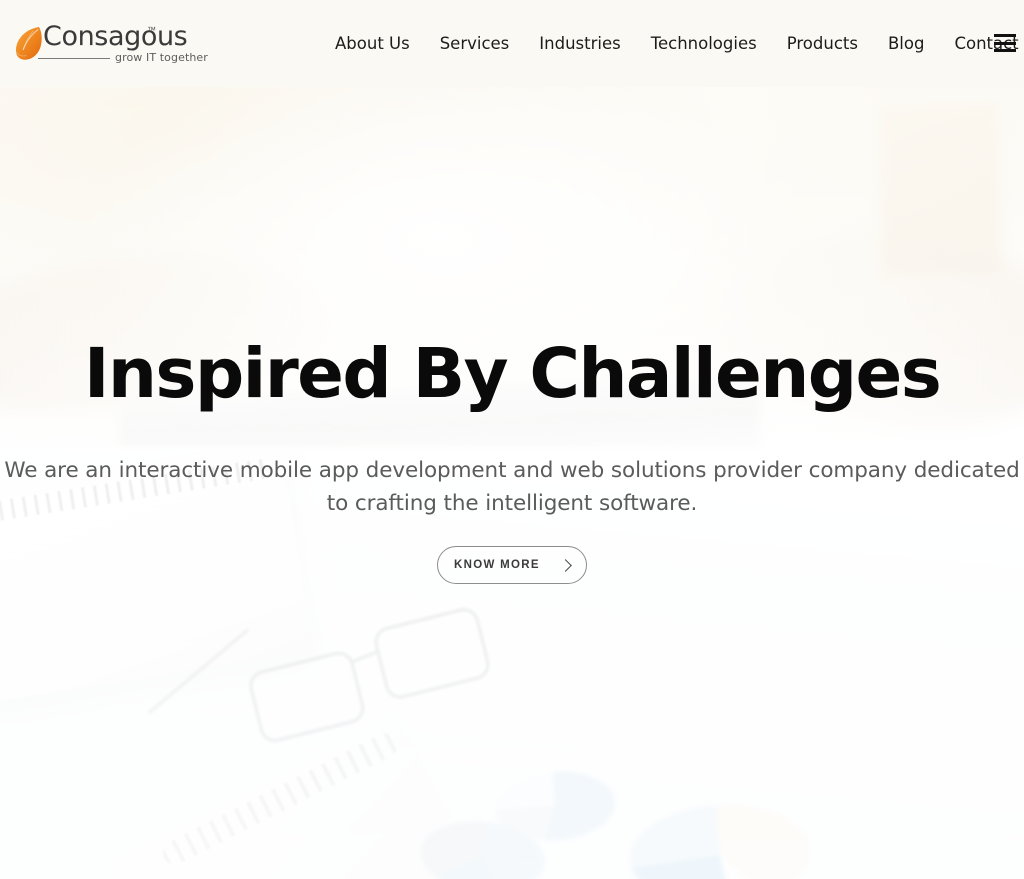 This screenshot has width=1024, height=879. I want to click on know-more-button: KNOW MORE, so click(512, 565).